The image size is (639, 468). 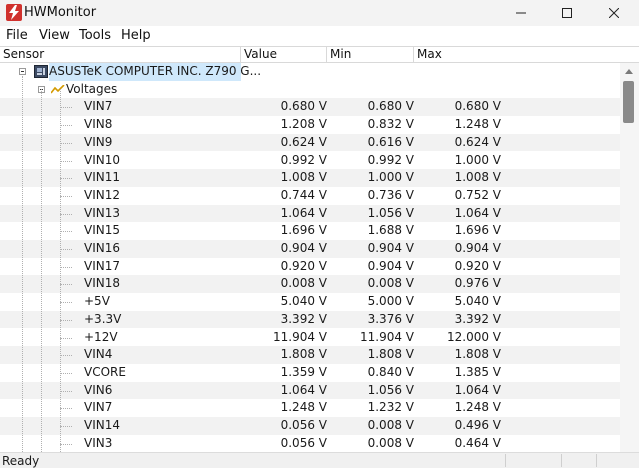 What do you see at coordinates (136, 35) in the screenshot?
I see `menu-help: Help` at bounding box center [136, 35].